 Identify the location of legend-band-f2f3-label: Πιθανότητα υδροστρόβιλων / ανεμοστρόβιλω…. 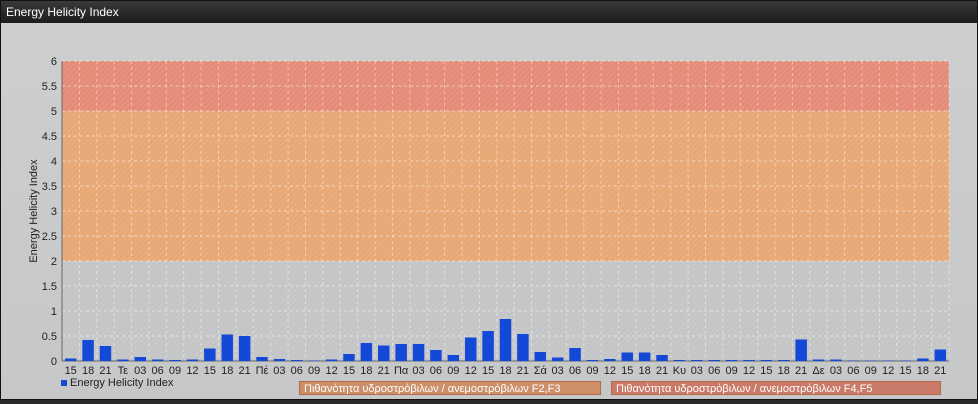
(432, 389).